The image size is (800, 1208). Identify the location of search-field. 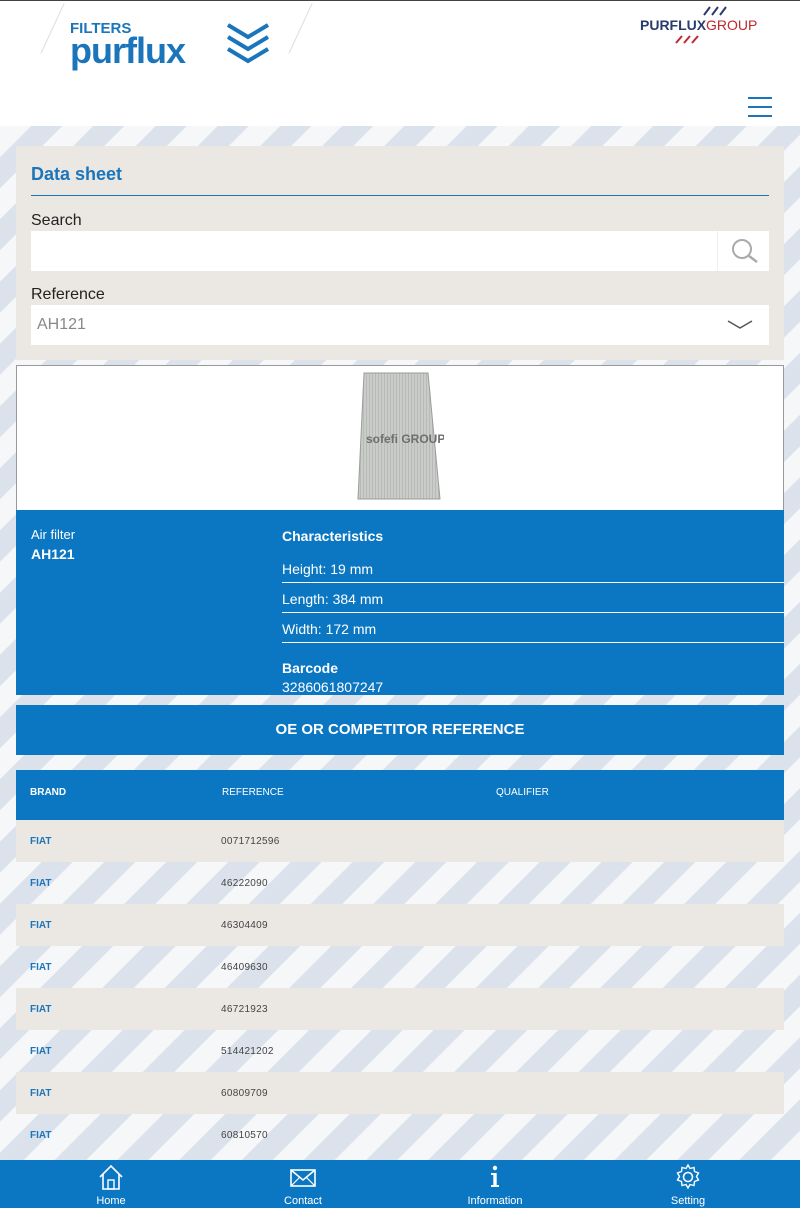
(400, 251).